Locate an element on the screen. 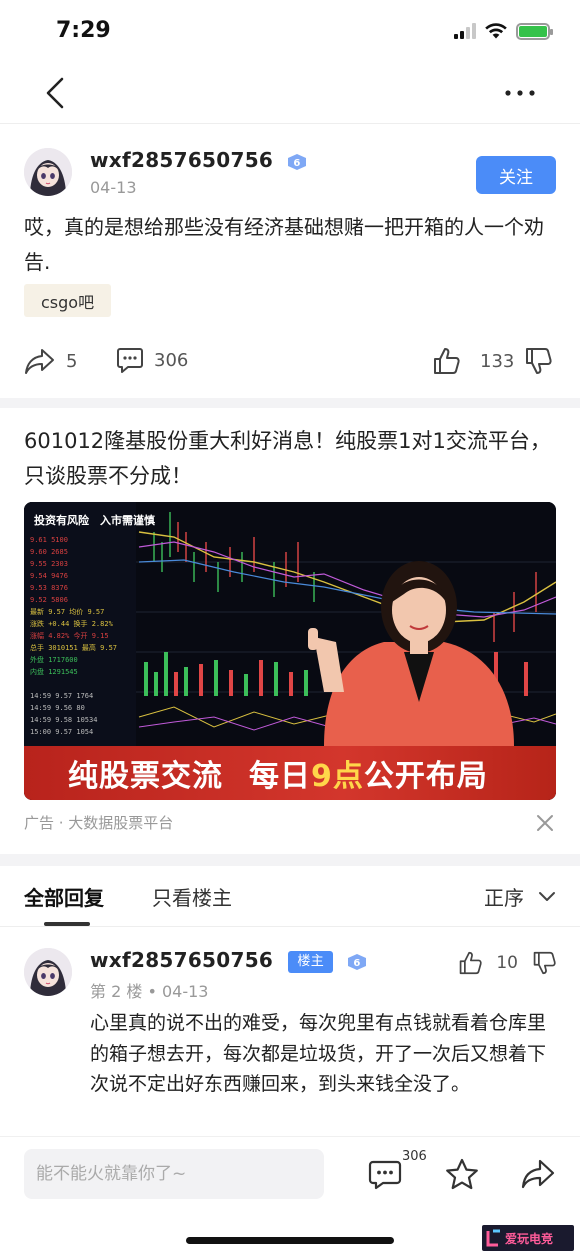 The width and height of the screenshot is (580, 1255). reply-meta: 第 2 楼 • 04-13 is located at coordinates (149, 990).